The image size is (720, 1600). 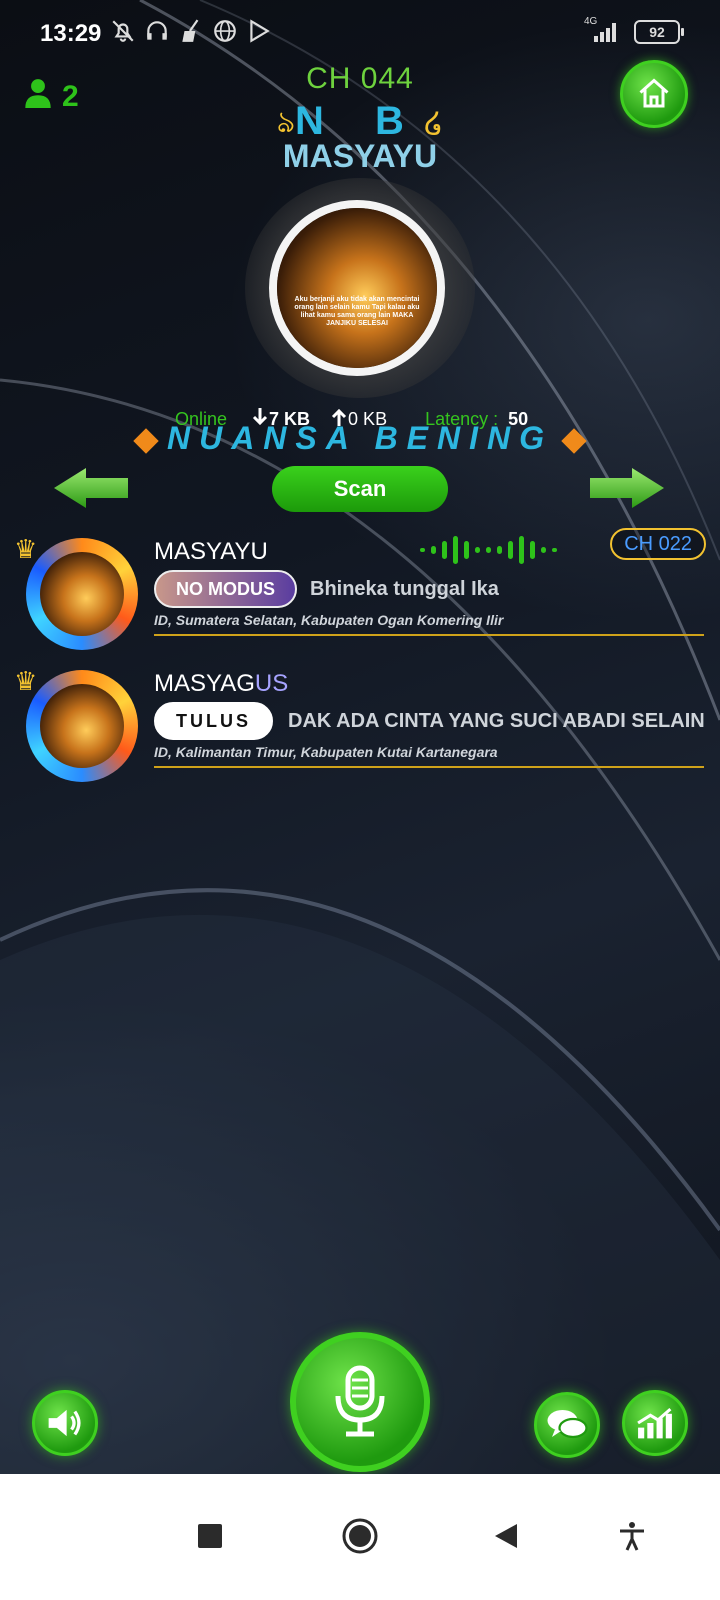 What do you see at coordinates (271, 683) in the screenshot?
I see `user-name-accent: US` at bounding box center [271, 683].